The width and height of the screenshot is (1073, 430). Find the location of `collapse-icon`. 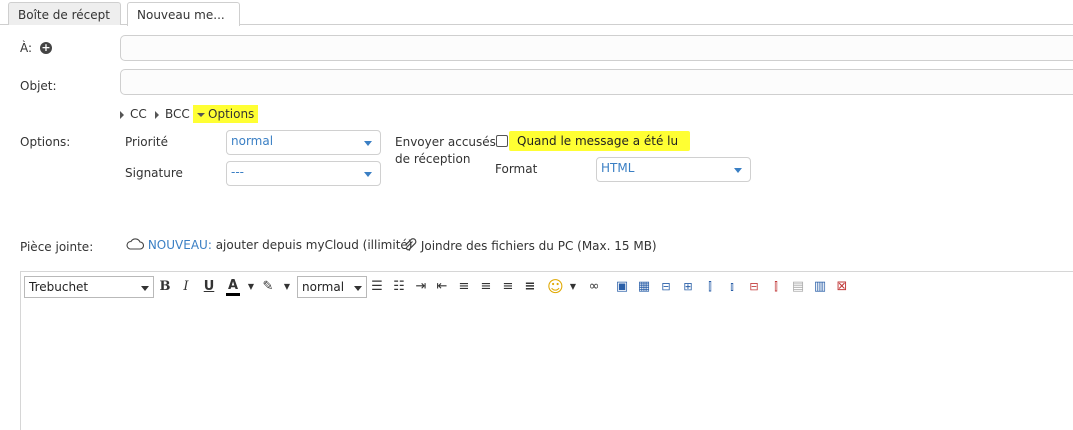

collapse-icon is located at coordinates (201, 114).